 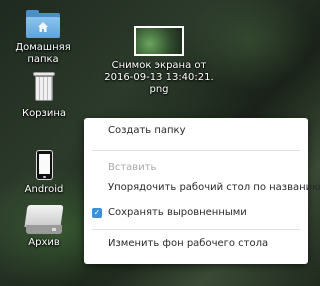 I want to click on menu-item-sort-by-name: Упорядочить рабочий стол по названию, so click(x=202, y=188).